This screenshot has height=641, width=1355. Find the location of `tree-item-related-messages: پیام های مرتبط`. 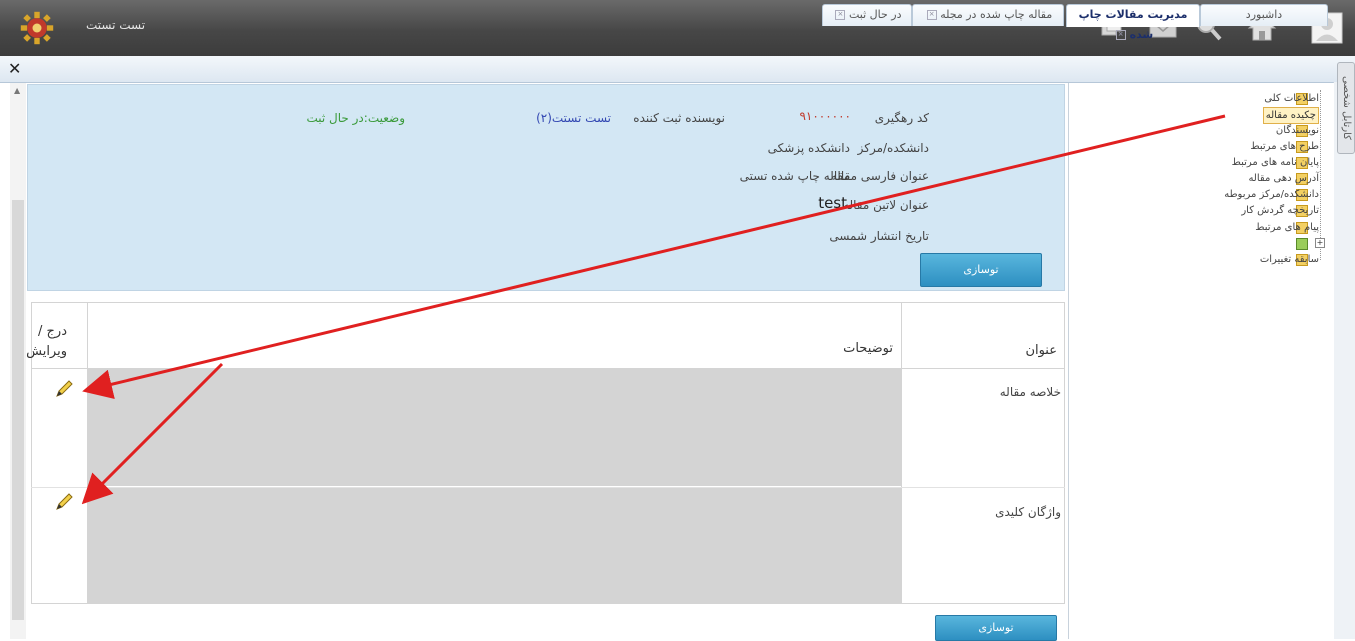

tree-item-related-messages: پیام های مرتبط is located at coordinates (1287, 227).